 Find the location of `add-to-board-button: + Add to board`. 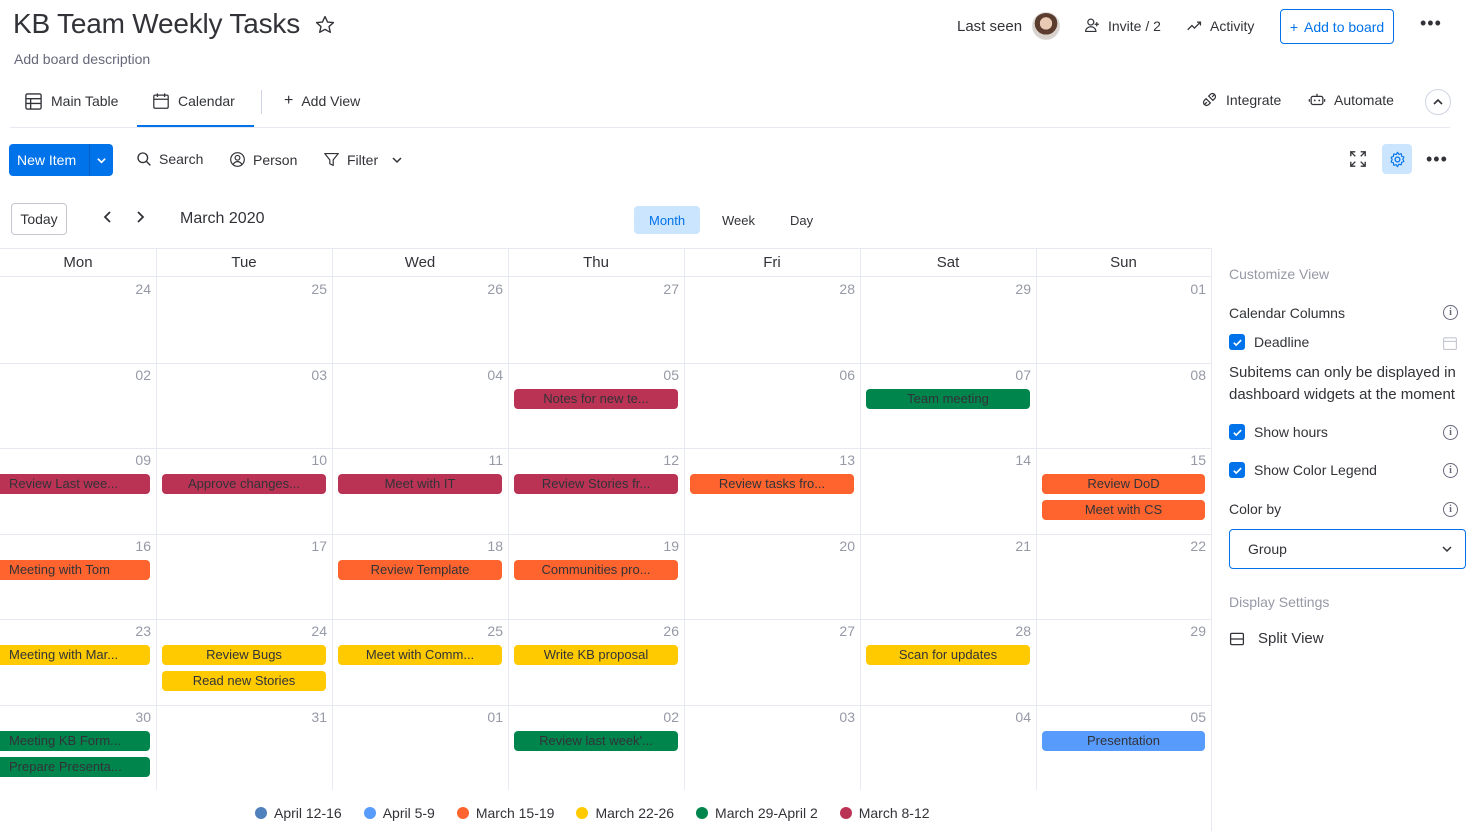

add-to-board-button: + Add to board is located at coordinates (1337, 26).